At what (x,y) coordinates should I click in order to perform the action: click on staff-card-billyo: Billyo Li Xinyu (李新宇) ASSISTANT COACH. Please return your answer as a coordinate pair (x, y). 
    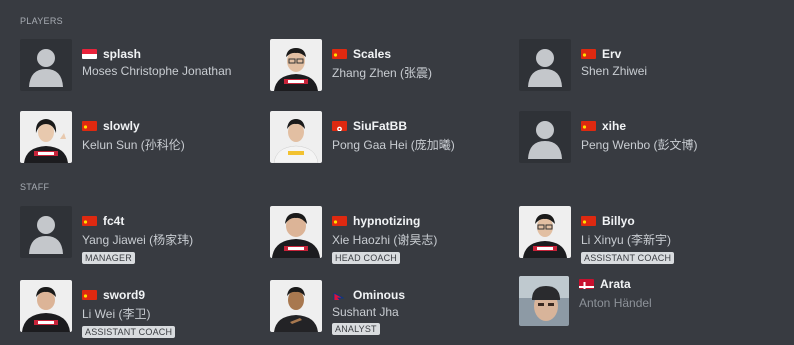
    Looking at the image, I should click on (641, 235).